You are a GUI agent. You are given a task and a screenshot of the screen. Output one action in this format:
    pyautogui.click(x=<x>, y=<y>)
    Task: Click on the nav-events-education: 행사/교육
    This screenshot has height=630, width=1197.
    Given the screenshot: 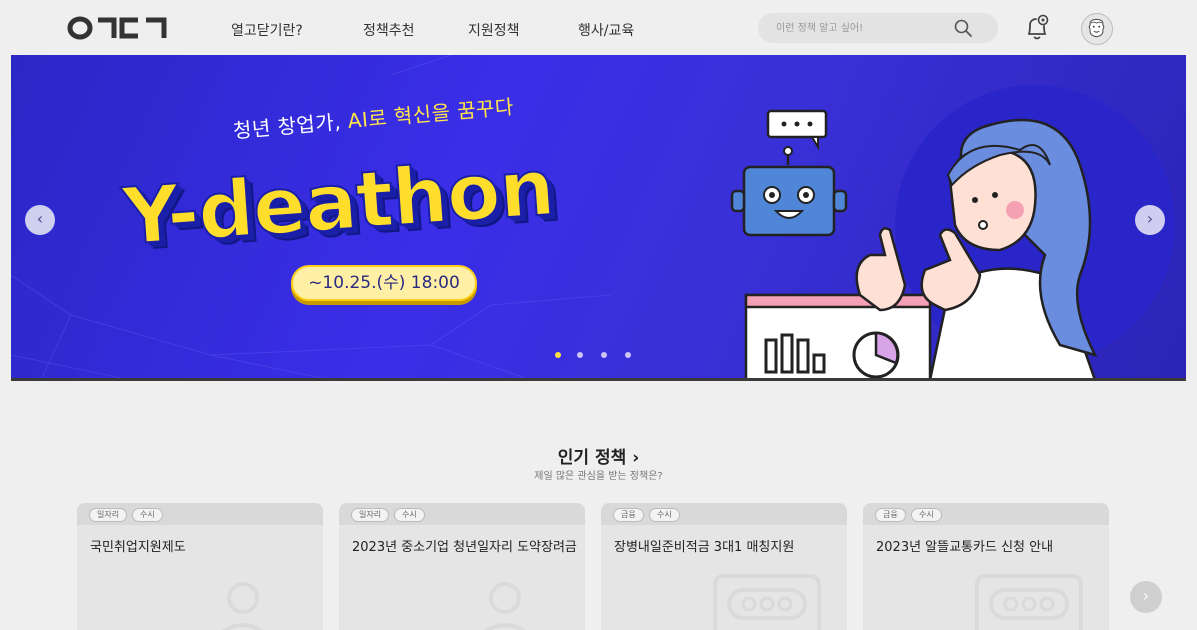 What is the action you would take?
    pyautogui.click(x=606, y=30)
    